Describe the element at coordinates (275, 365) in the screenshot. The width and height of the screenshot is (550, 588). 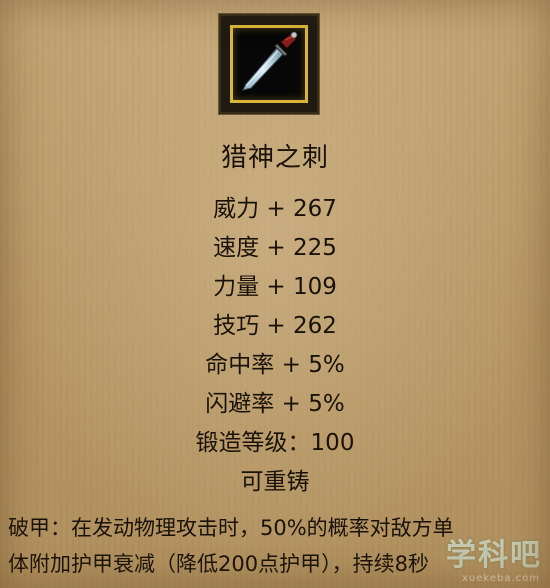
I see `stat-hit-rate: 命中率 + 5%` at that location.